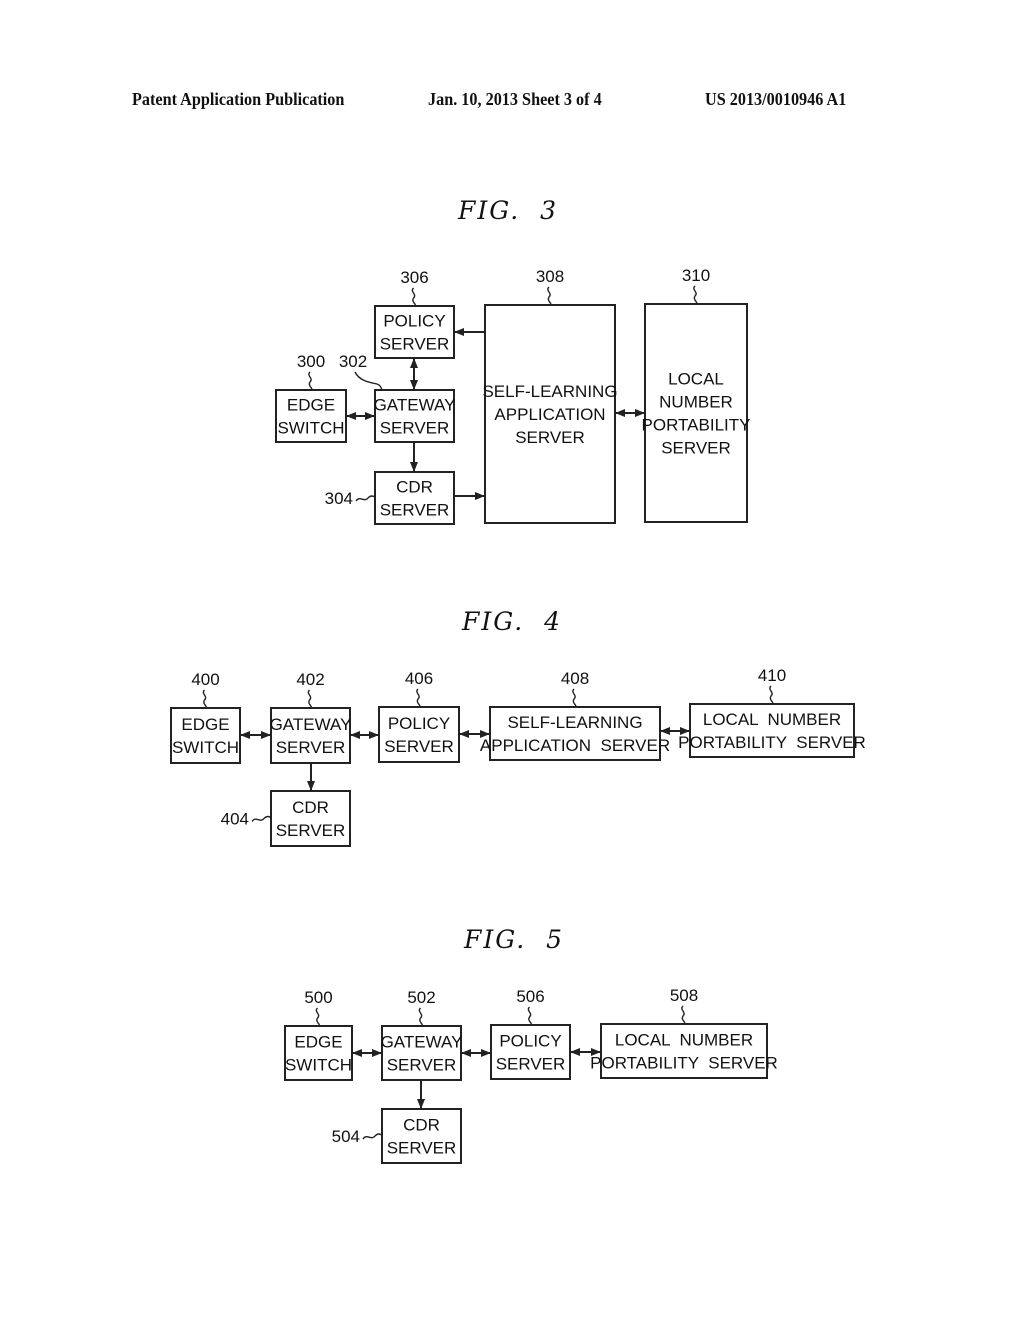 The height and width of the screenshot is (1320, 1024). I want to click on fig5-ref-504: 504, so click(357, 1136).